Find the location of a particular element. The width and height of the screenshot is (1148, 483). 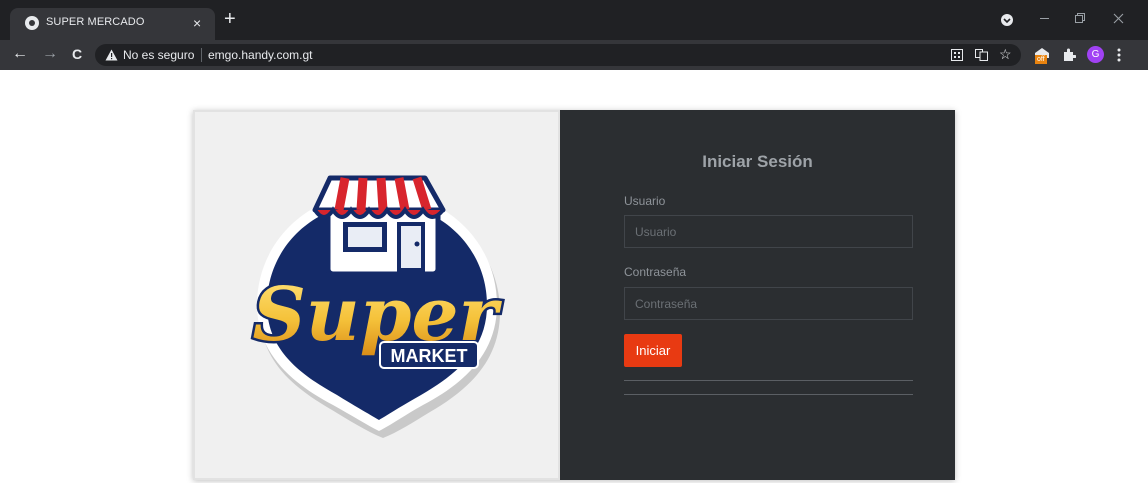

supermarket-logo: Super MARKET is located at coordinates (377, 306).